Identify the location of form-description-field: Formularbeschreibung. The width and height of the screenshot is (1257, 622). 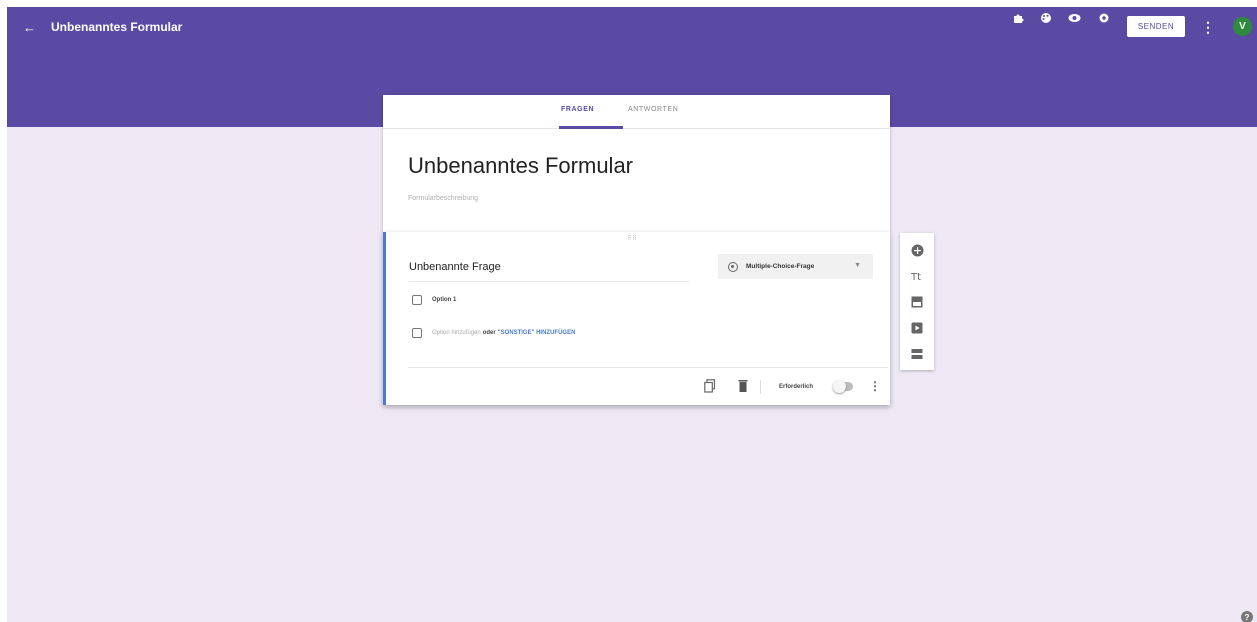
(636, 198).